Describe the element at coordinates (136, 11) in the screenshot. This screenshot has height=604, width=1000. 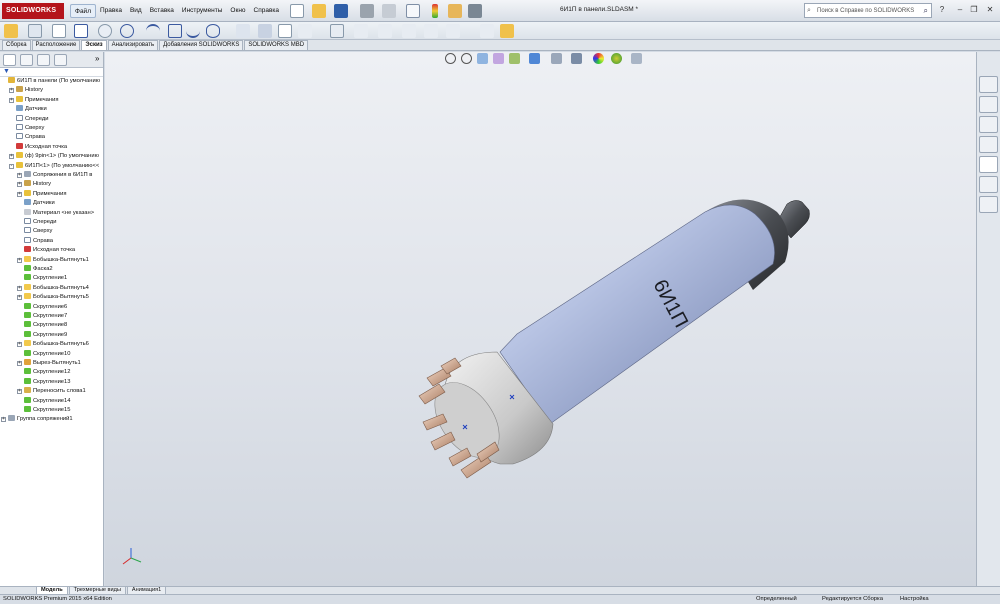
I see `menu-view: Вид` at that location.